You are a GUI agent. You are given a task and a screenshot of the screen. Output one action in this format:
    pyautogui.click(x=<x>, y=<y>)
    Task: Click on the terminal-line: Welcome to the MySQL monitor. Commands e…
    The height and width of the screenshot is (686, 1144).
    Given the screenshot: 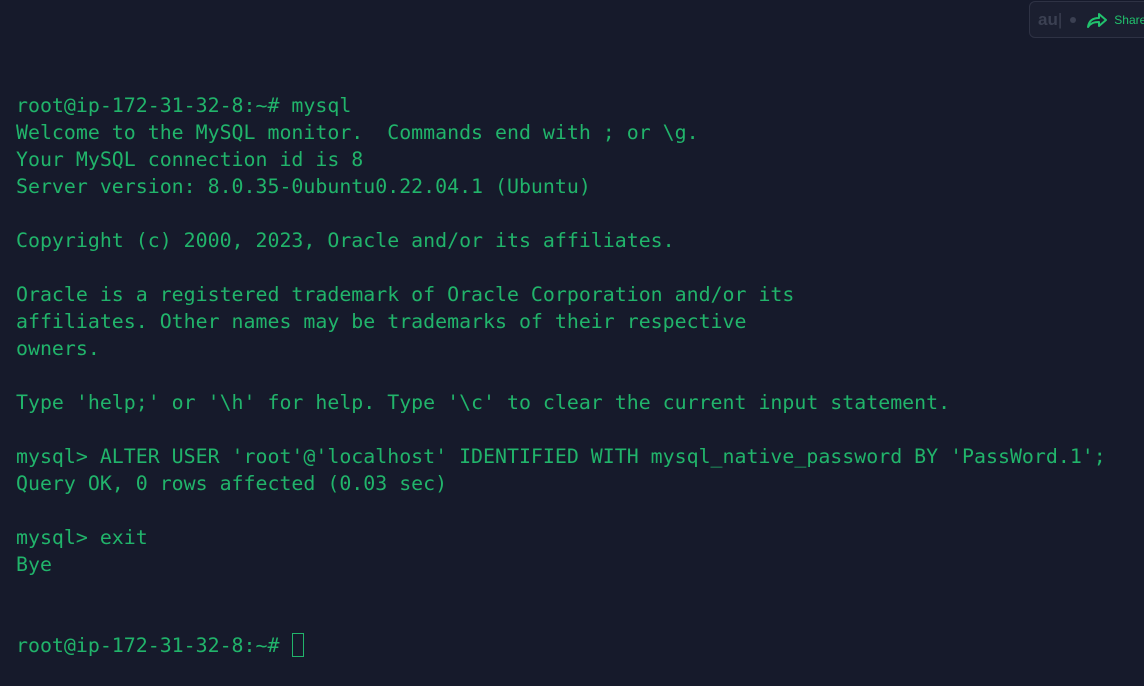 What is the action you would take?
    pyautogui.click(x=357, y=132)
    